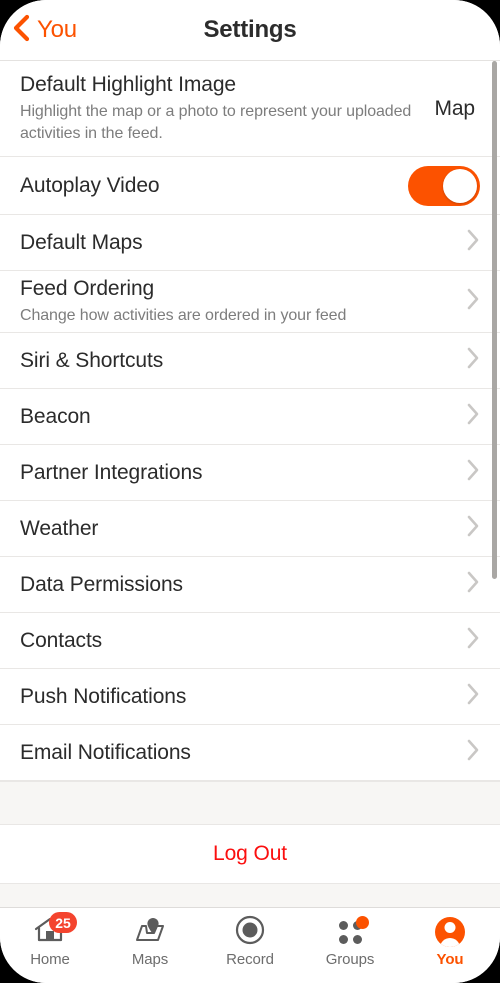 This screenshot has width=500, height=983. Describe the element at coordinates (87, 288) in the screenshot. I see `row-title: Feed Ordering` at that location.